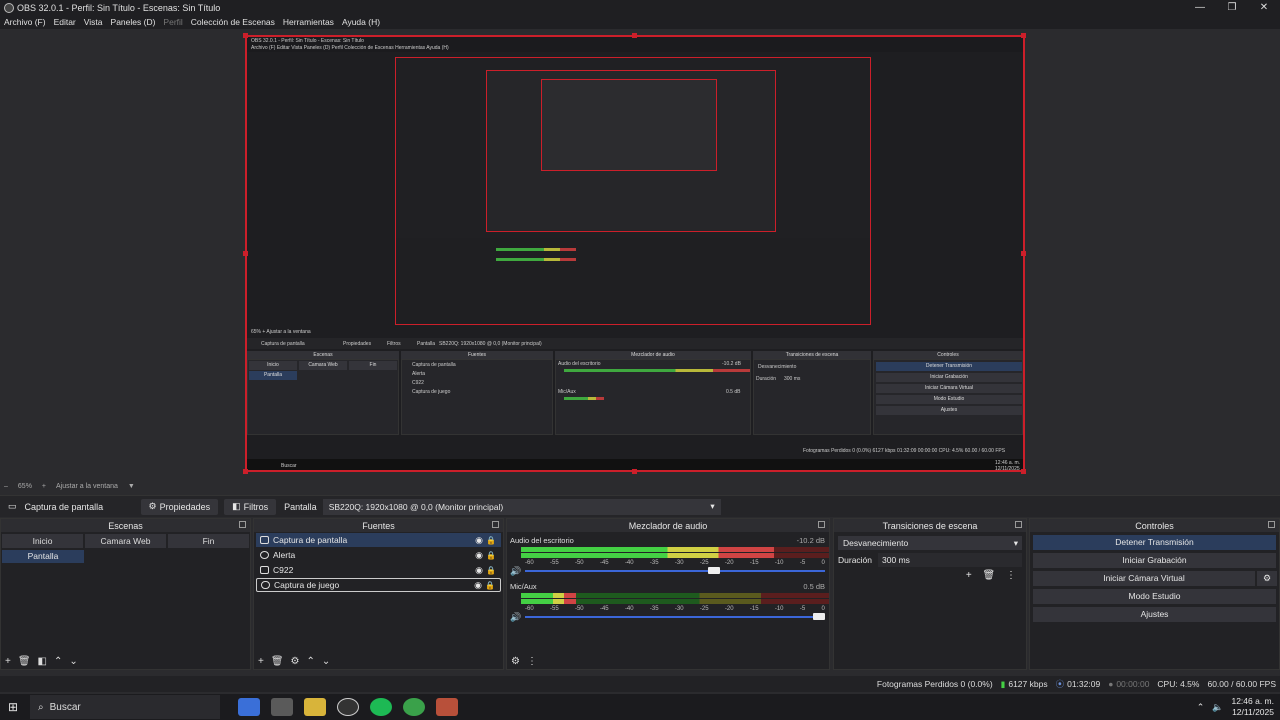  Describe the element at coordinates (1154, 614) in the screenshot. I see `settings-button: Ajustes` at that location.